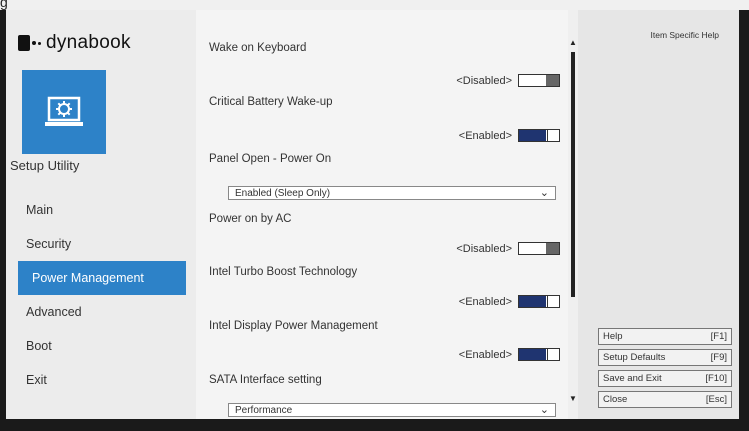 The image size is (749, 431). Describe the element at coordinates (539, 80) in the screenshot. I see `wake-on-keyboard-toggle` at that location.